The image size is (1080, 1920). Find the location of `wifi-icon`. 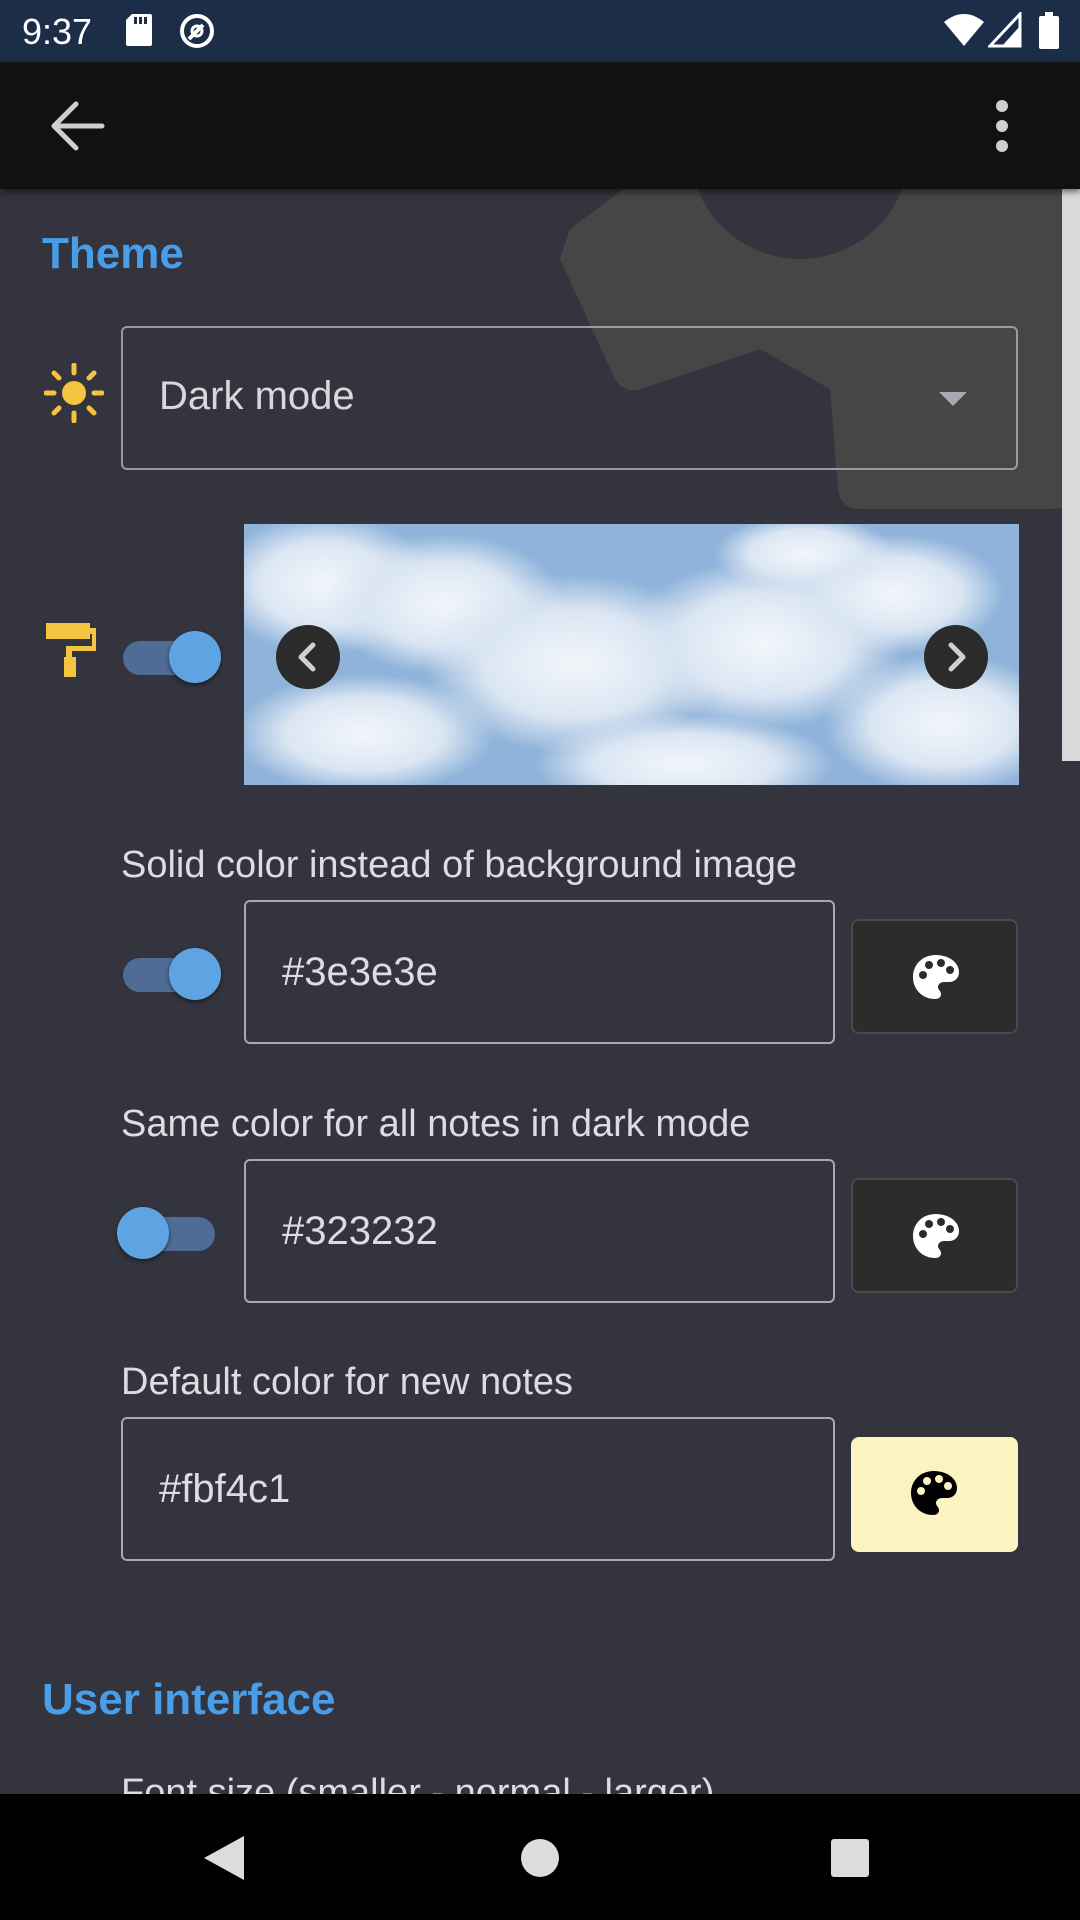

wifi-icon is located at coordinates (964, 32).